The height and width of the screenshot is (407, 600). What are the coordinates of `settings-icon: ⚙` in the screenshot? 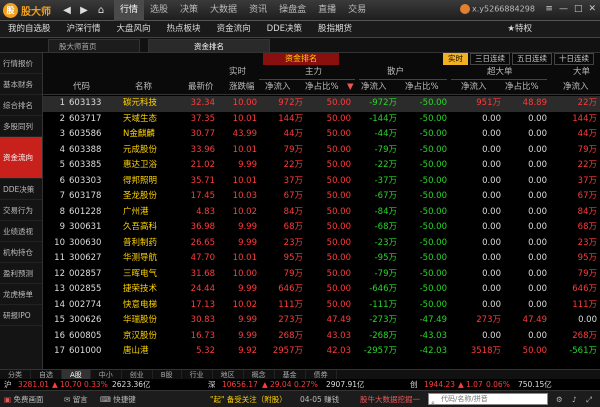 It's located at (559, 399).